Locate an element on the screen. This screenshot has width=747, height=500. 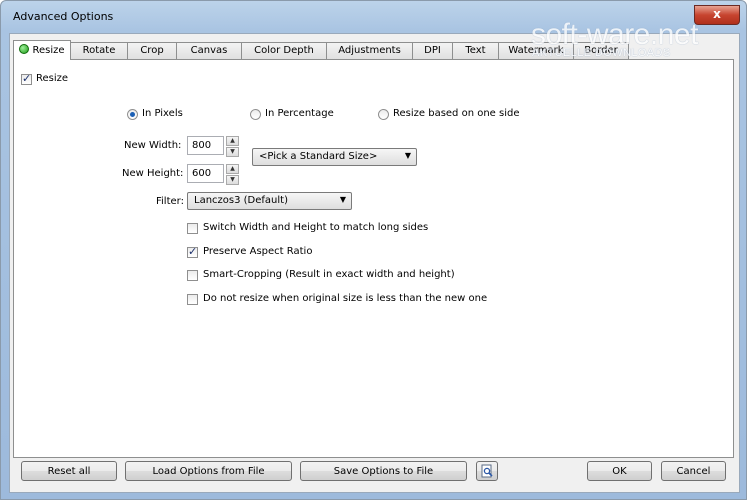
close-icon: x is located at coordinates (717, 14).